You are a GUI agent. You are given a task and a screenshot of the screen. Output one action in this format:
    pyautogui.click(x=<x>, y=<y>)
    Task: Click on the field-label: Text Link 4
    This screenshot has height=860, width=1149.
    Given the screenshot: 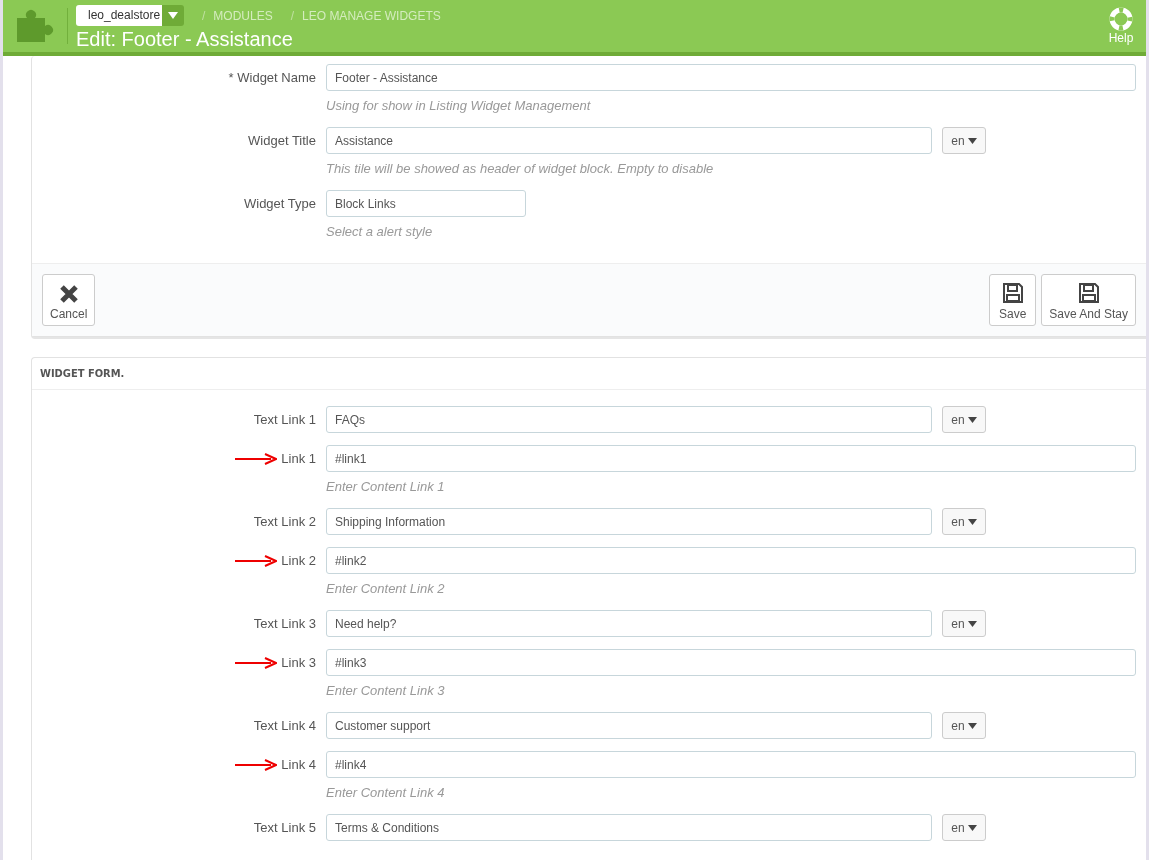 What is the action you would take?
    pyautogui.click(x=284, y=725)
    